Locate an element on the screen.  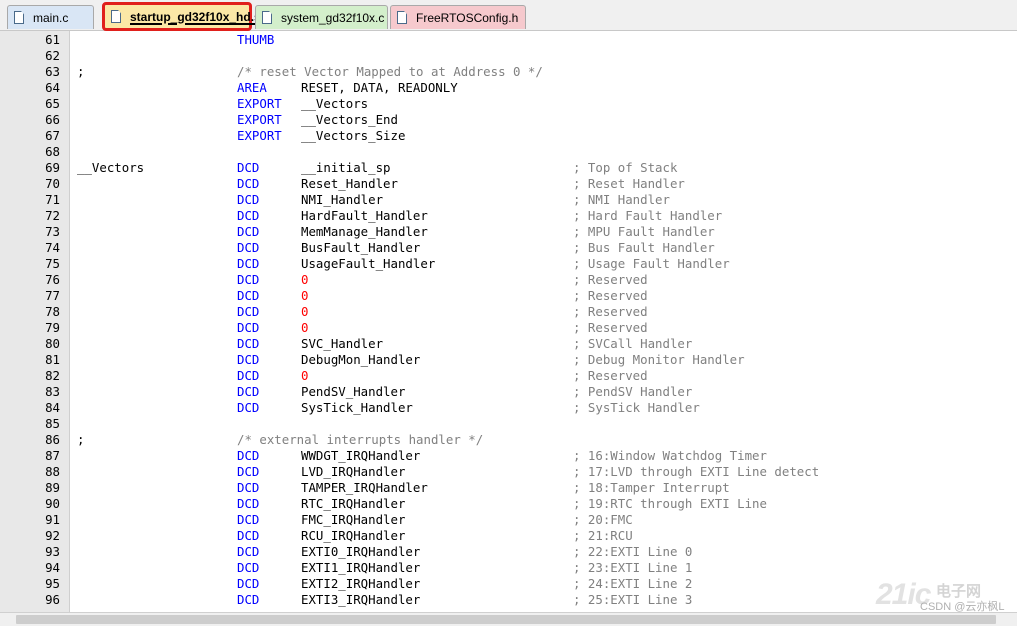
line-number: 80 is located at coordinates (52, 343).